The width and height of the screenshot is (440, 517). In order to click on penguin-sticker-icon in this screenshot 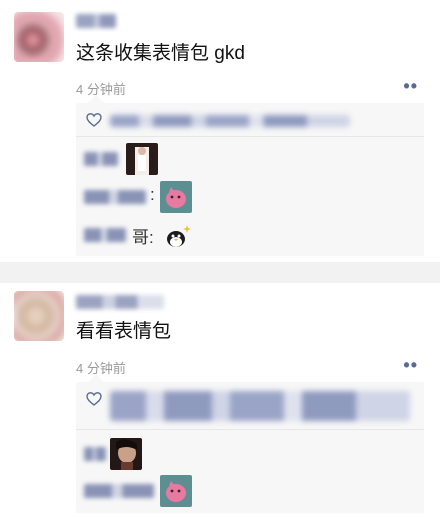, I will do `click(178, 235)`.